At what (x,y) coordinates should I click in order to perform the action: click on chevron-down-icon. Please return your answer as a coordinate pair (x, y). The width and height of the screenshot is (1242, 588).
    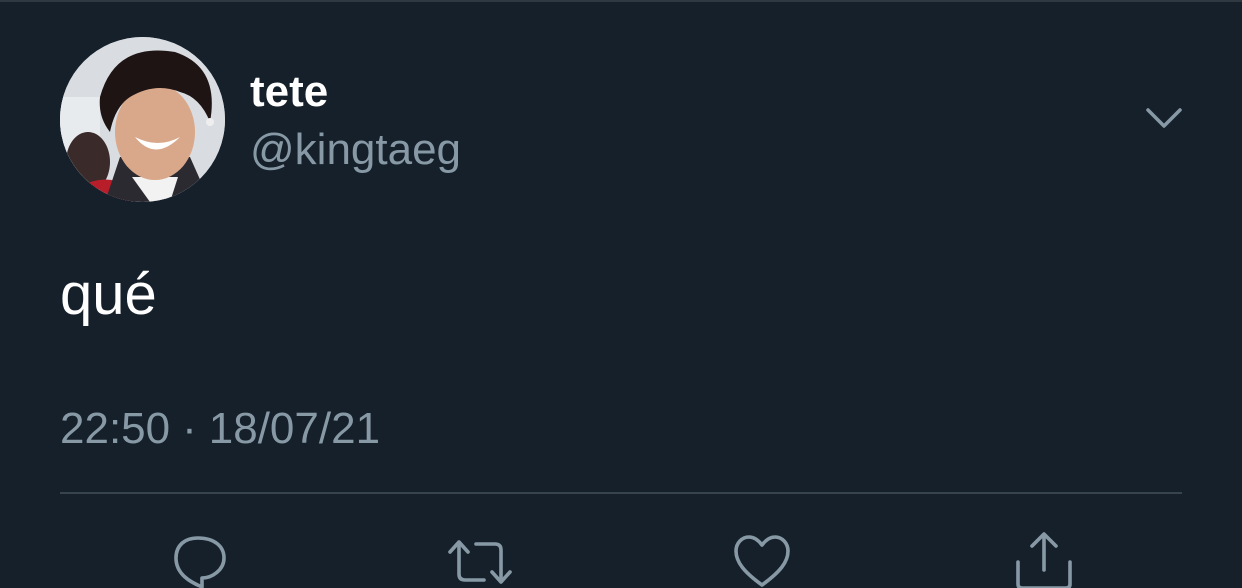
    Looking at the image, I should click on (1164, 118).